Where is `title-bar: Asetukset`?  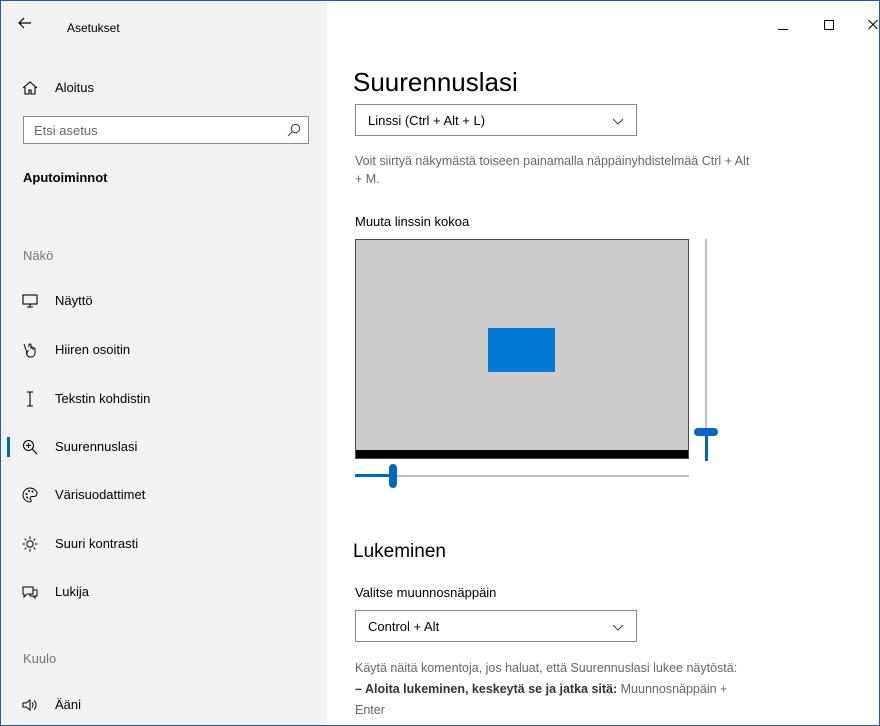 title-bar: Asetukset is located at coordinates (164, 21).